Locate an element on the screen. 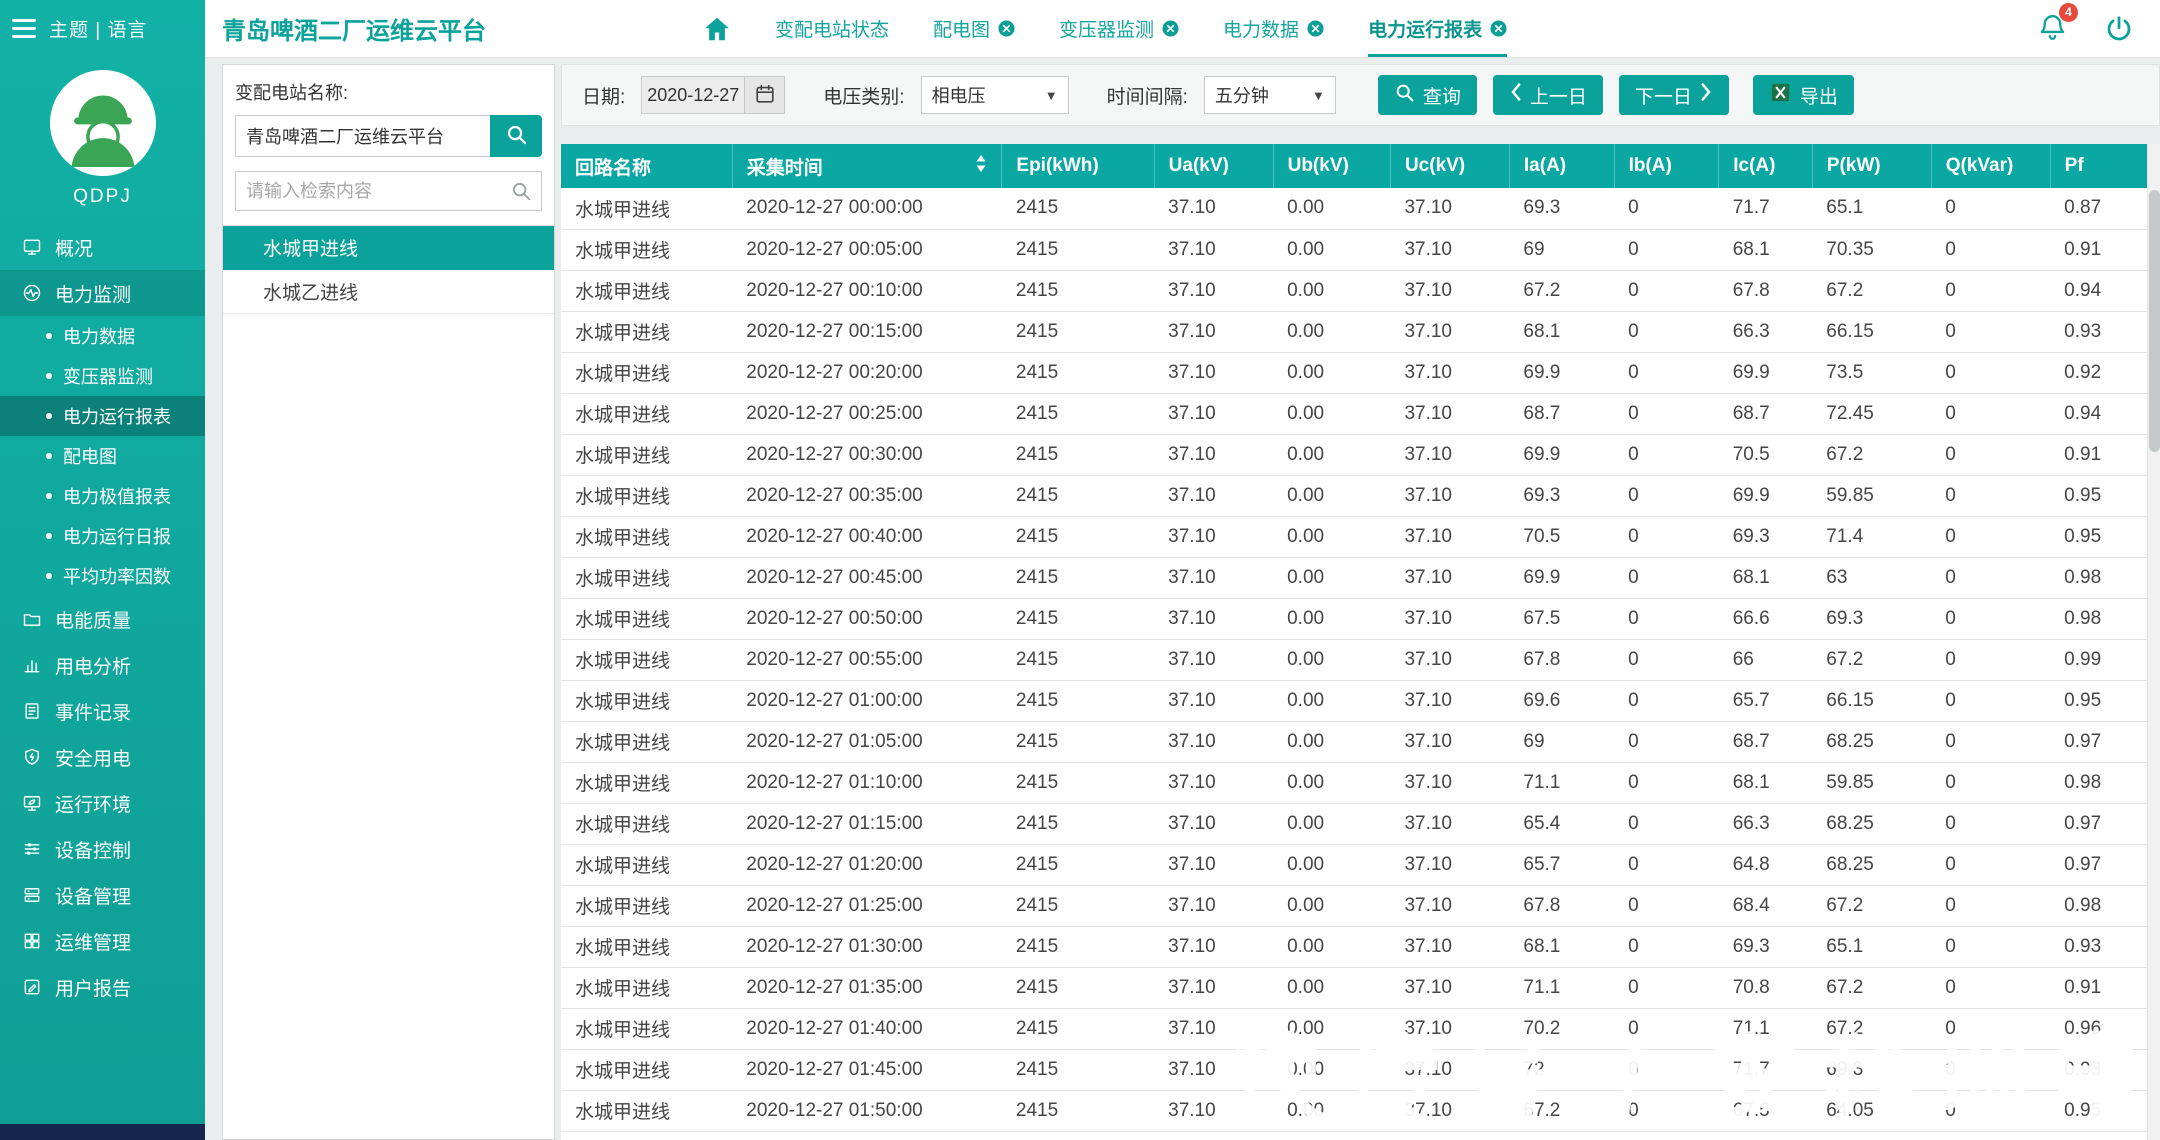 The image size is (2160, 1140). tab: 变配电站状态 is located at coordinates (832, 28).